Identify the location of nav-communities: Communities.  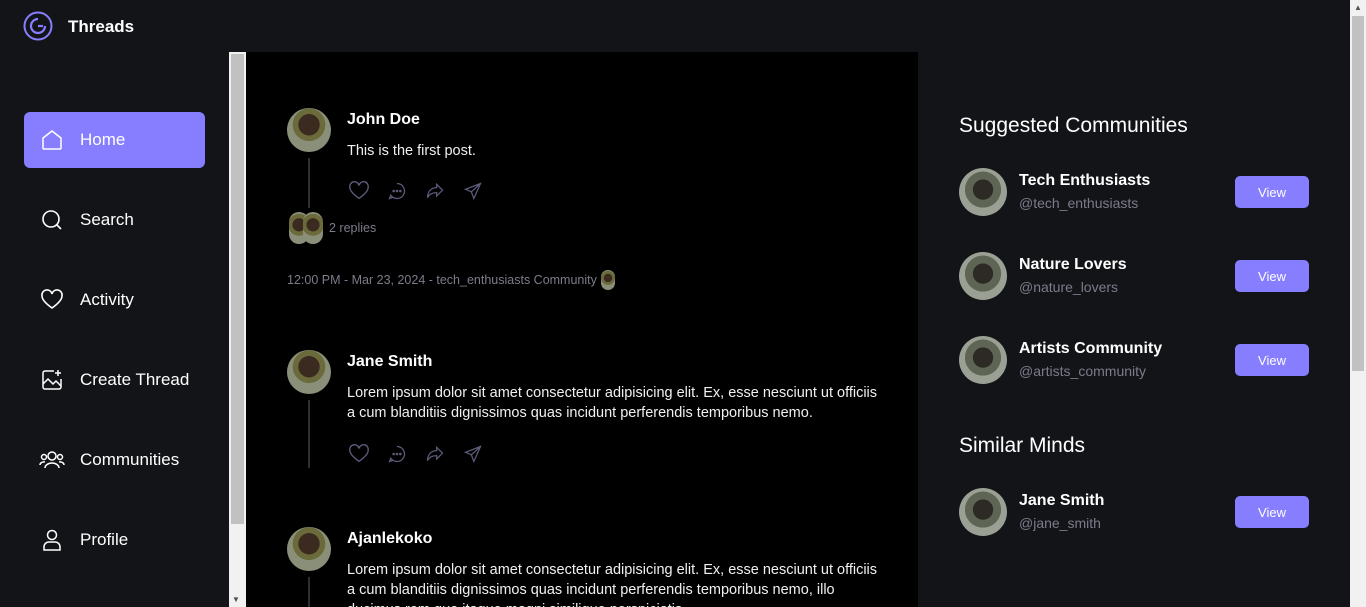
(114, 460).